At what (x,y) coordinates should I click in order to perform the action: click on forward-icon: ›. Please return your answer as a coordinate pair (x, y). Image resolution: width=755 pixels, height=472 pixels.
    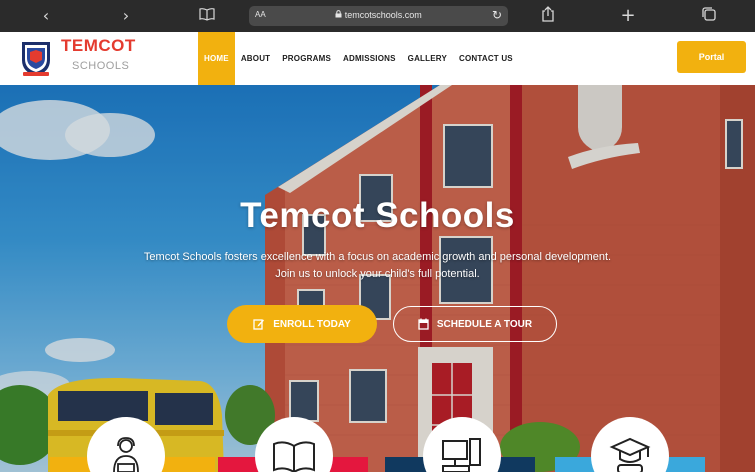
    Looking at the image, I should click on (126, 16).